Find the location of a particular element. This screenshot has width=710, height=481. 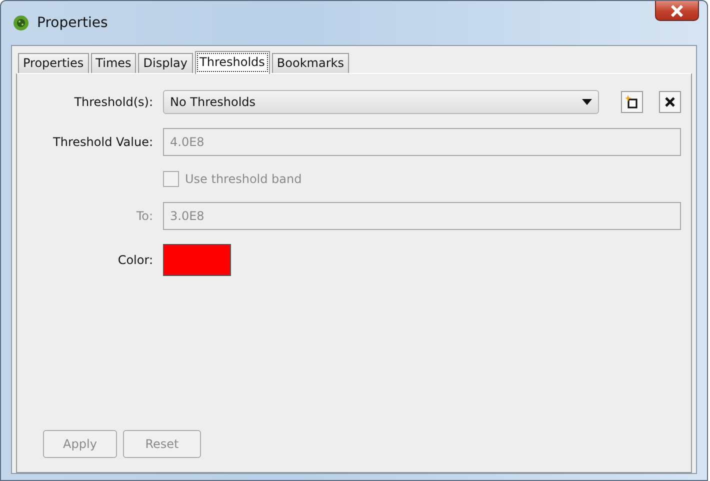

caret-icon is located at coordinates (587, 102).